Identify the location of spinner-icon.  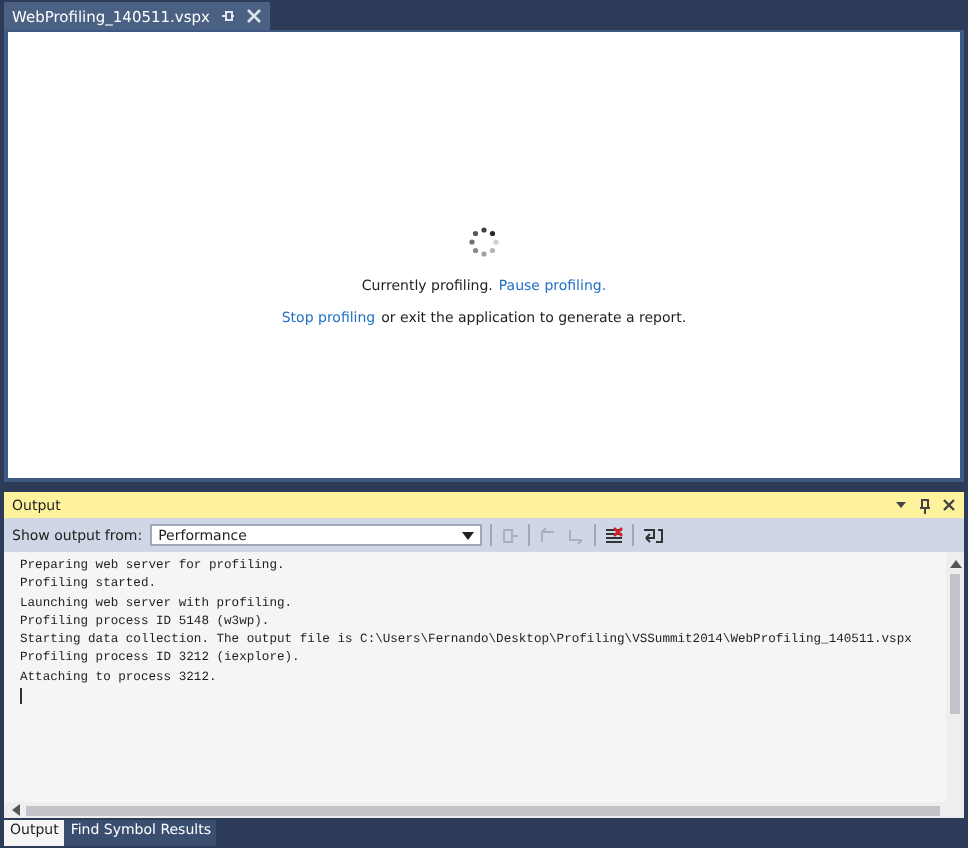
(484, 242).